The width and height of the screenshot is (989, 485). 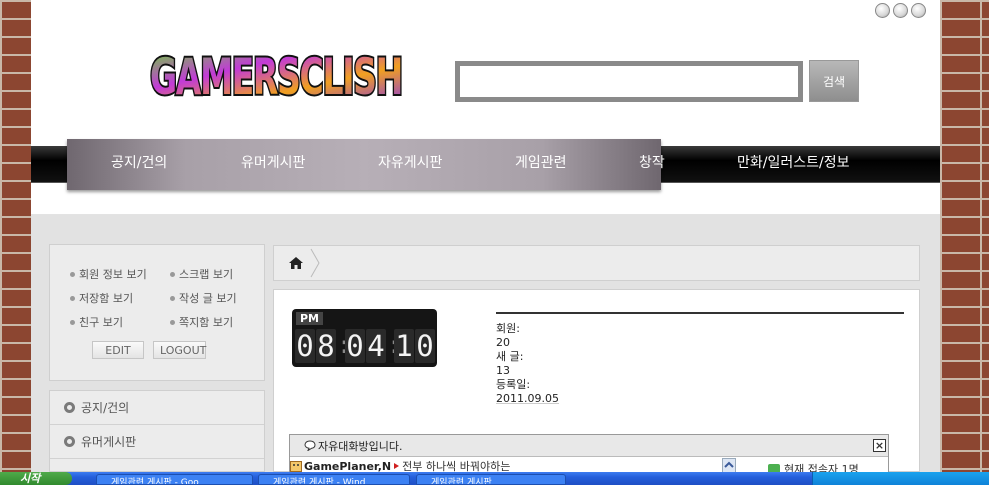 I want to click on member-info-link: 회원 정보 보기, so click(x=108, y=274).